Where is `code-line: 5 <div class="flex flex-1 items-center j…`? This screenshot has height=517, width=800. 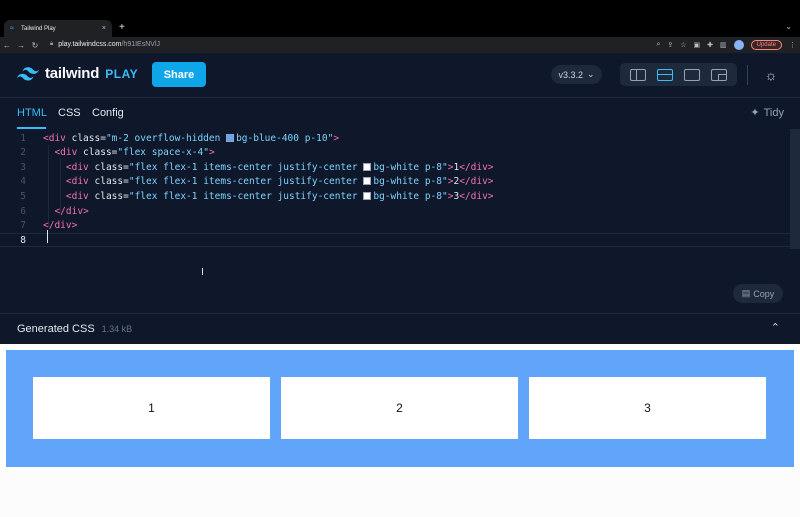 code-line: 5 <div class="flex flex-1 items-center j… is located at coordinates (395, 196).